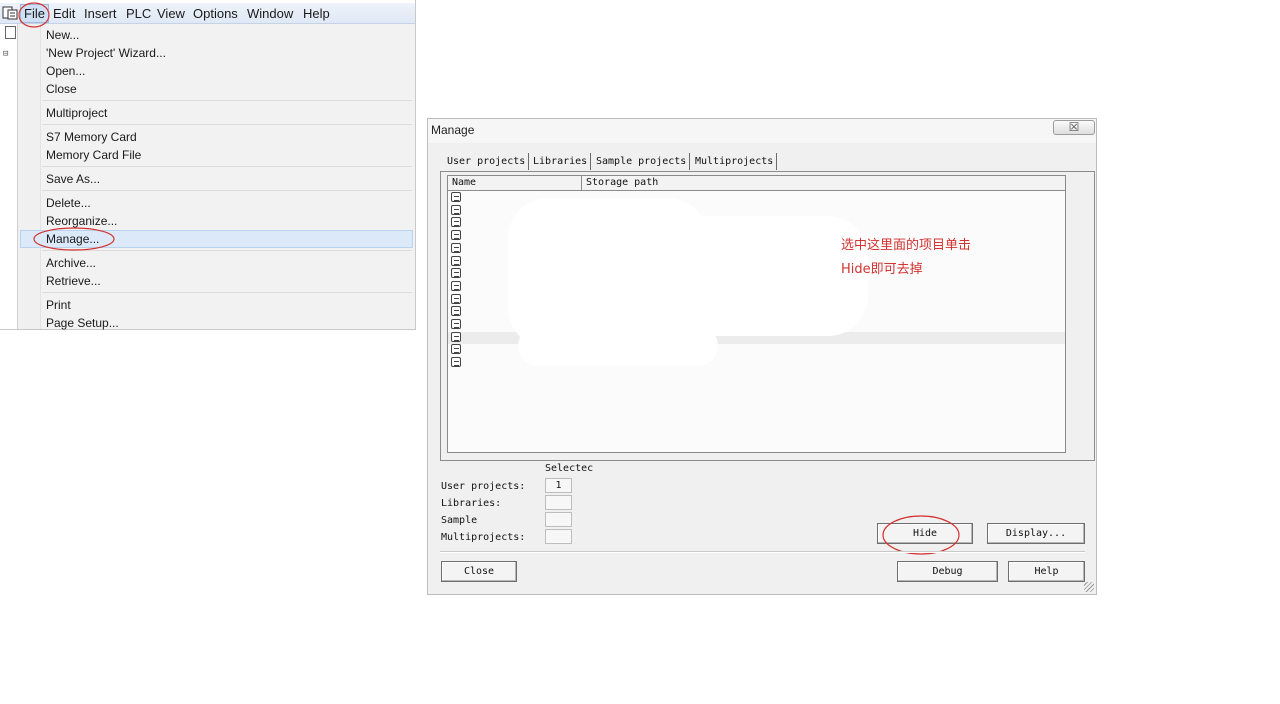  Describe the element at coordinates (76, 113) in the screenshot. I see `menu-item-multiproject: Multiproject` at that location.